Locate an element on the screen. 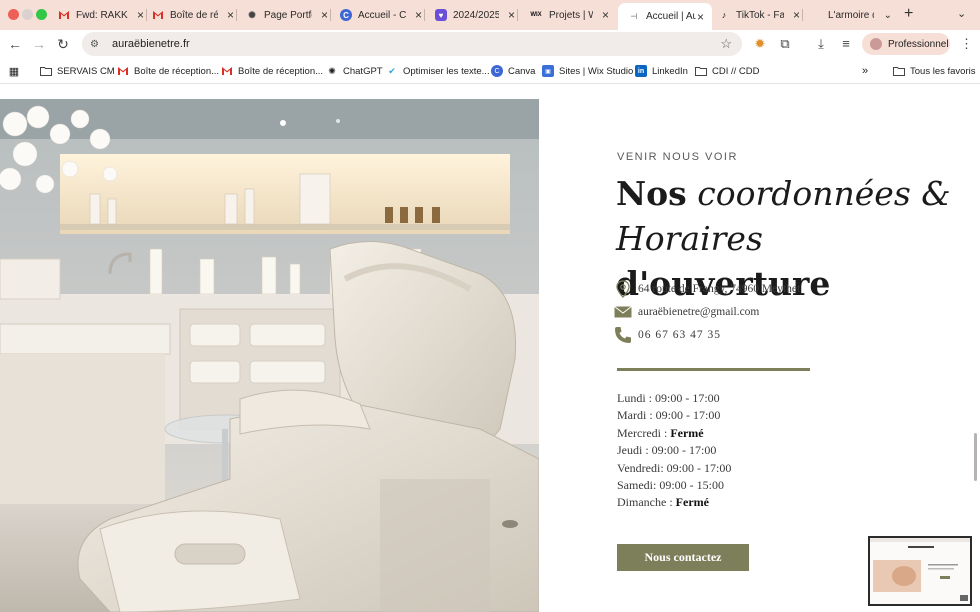 This screenshot has height=612, width=980. hours-row-vendredi: Vendredi: 09:00 - 17:00 is located at coordinates (674, 467).